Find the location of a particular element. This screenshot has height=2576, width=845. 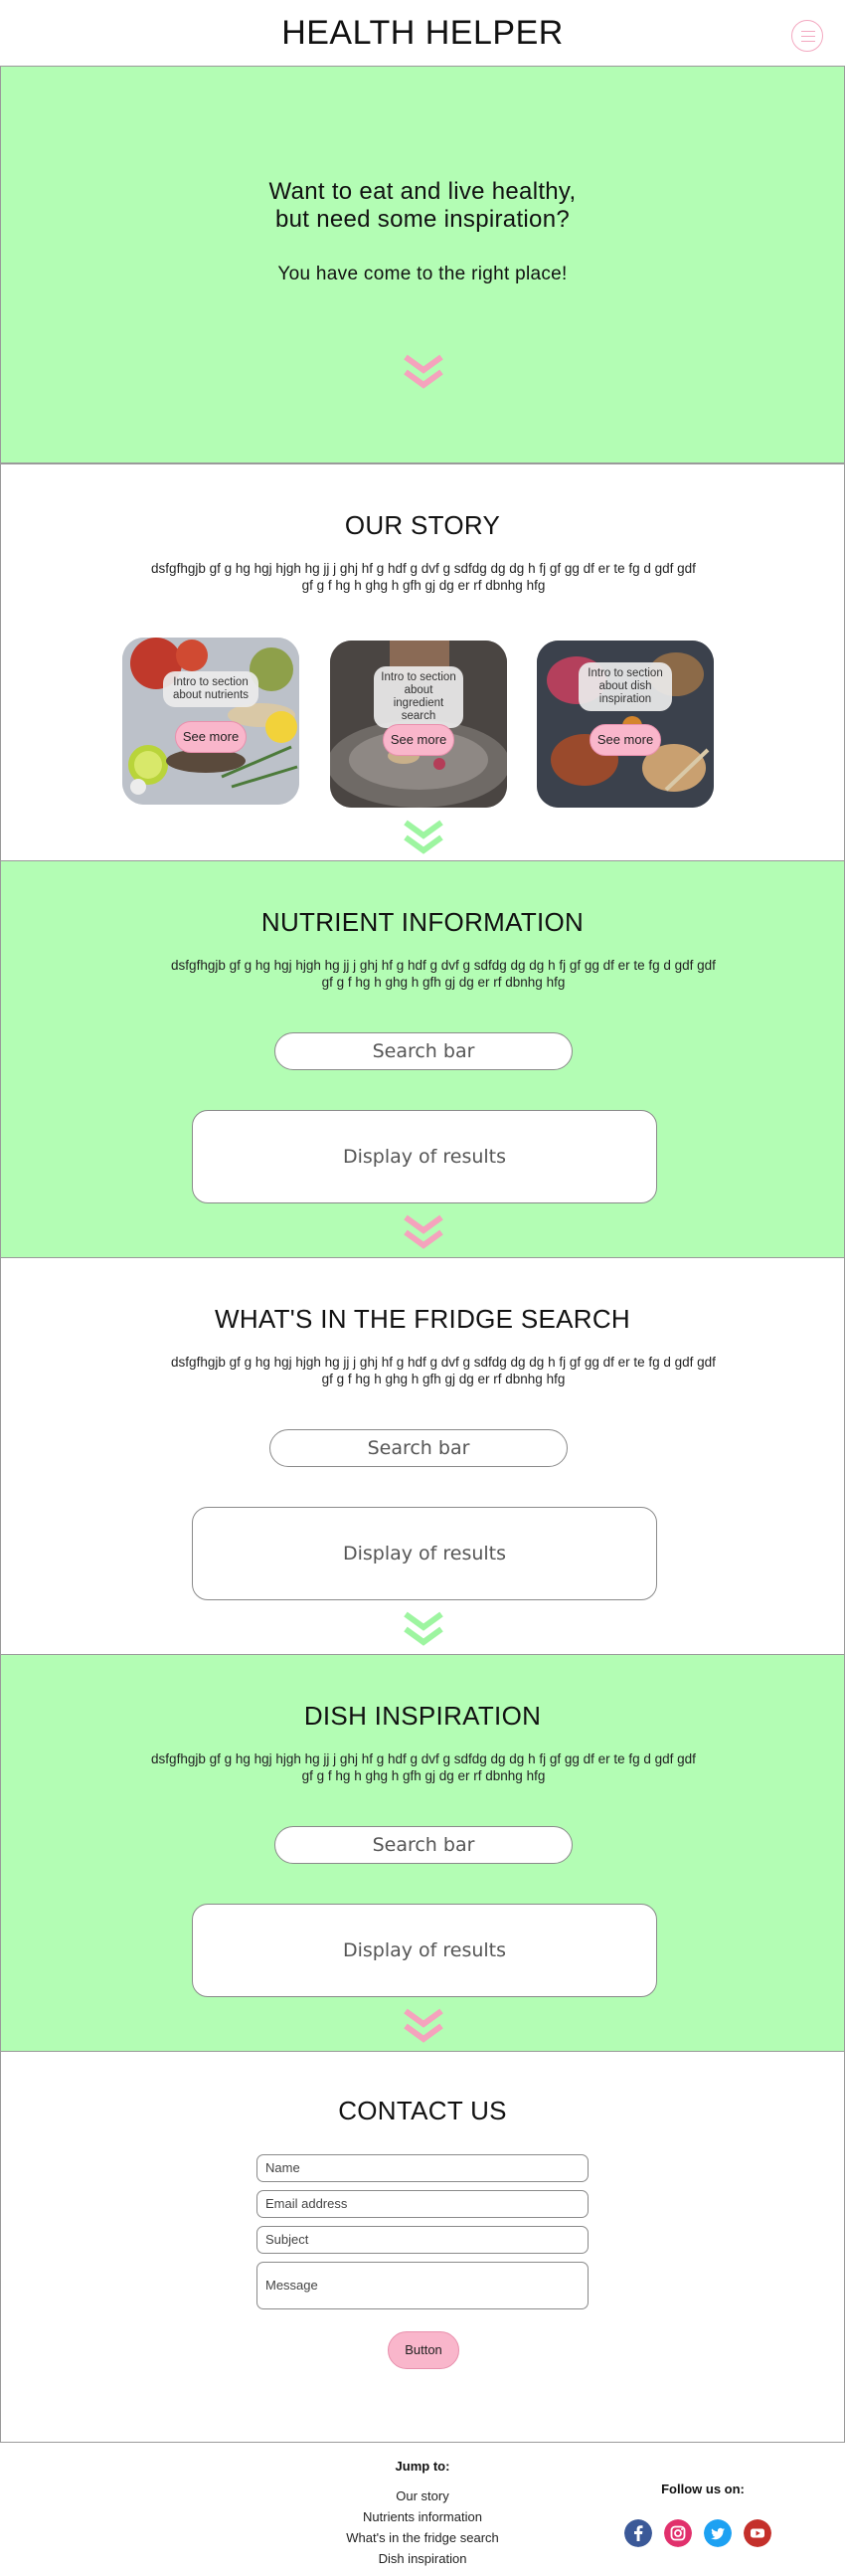

section-title: WHAT'S IN THE FRIDGE SEARCH is located at coordinates (422, 1319).